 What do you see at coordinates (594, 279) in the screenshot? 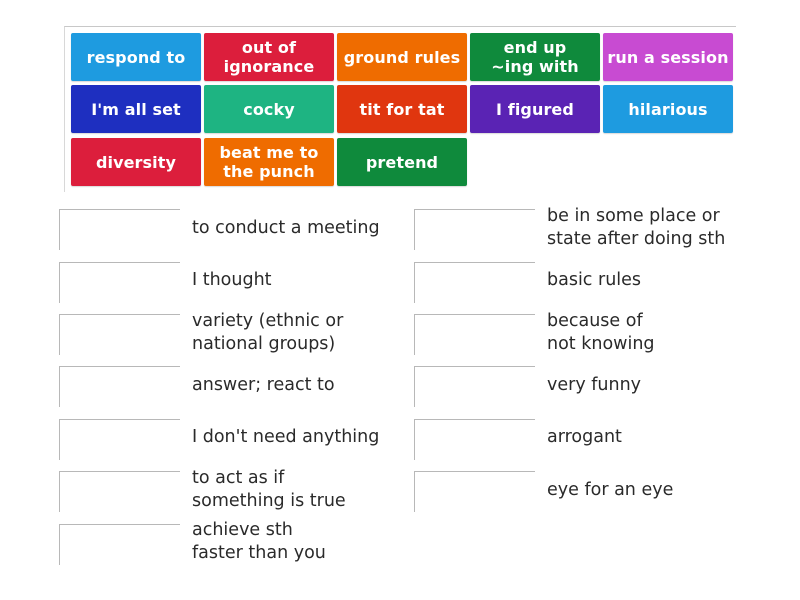
I see `definition-text: basic rules` at bounding box center [594, 279].